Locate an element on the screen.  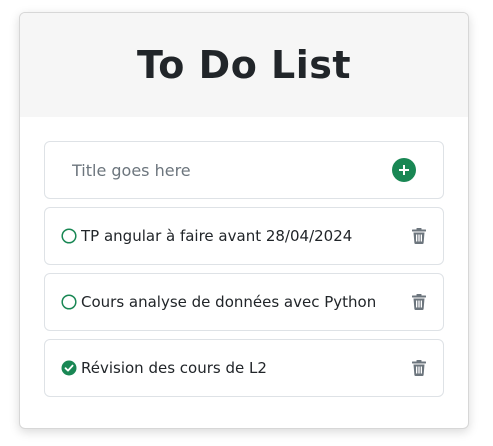
task-label: Révision des cours de L2 is located at coordinates (174, 368).